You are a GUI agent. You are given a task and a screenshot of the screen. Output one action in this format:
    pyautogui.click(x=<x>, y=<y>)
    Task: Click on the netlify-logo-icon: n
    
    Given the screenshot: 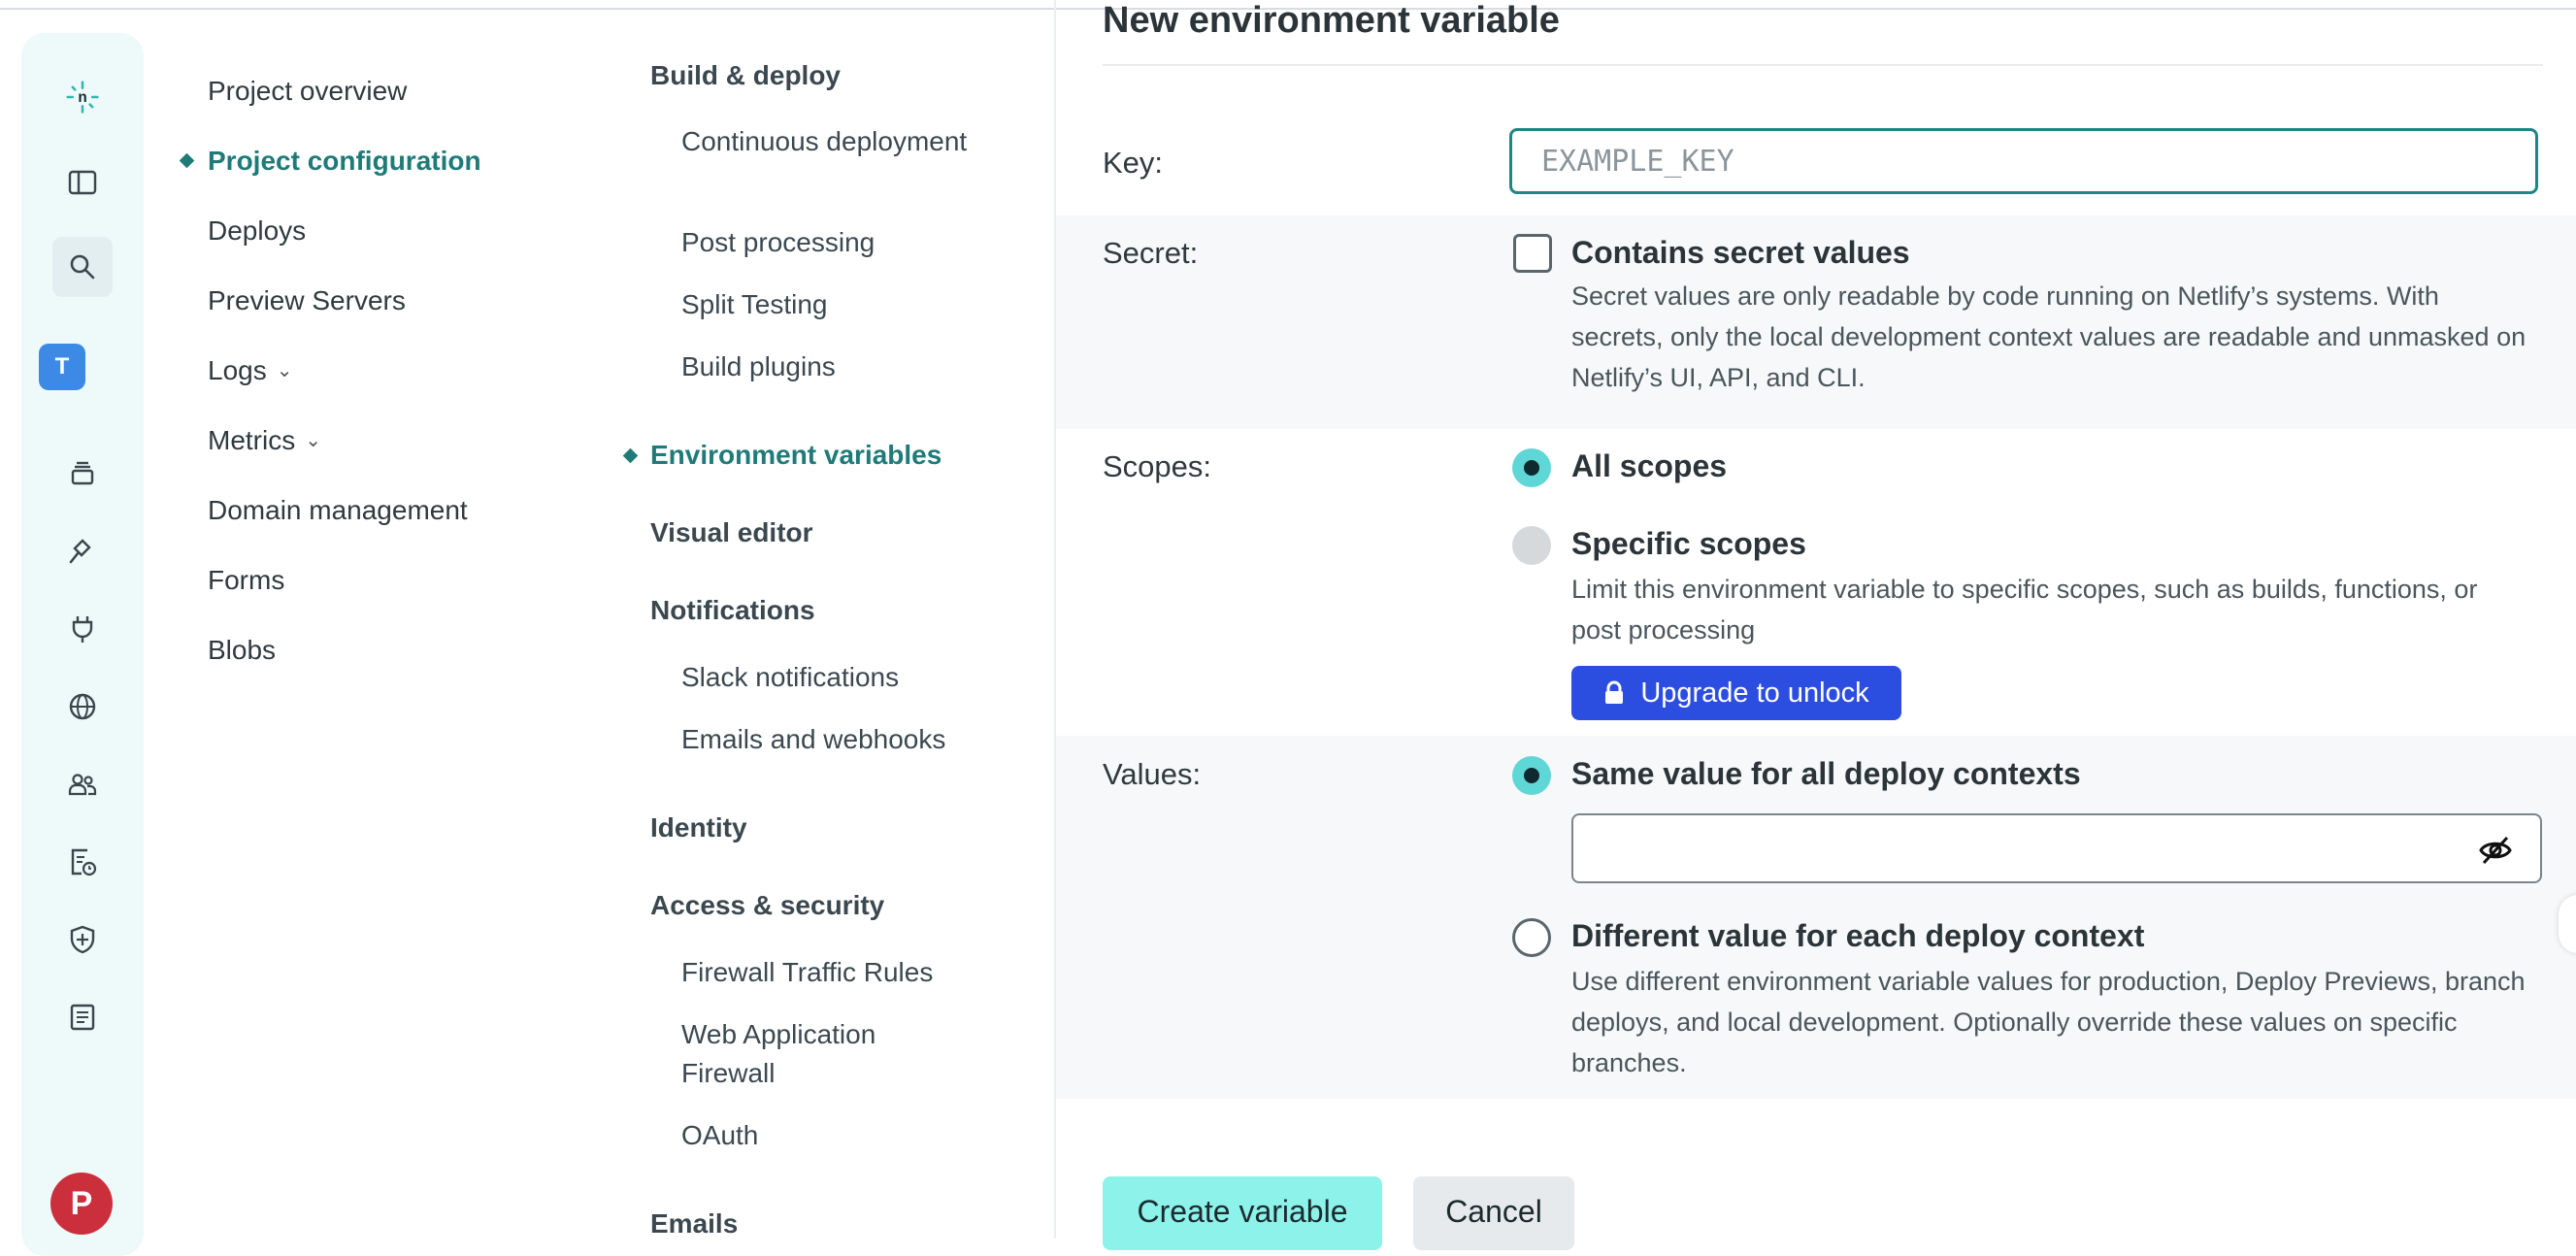 What is the action you would take?
    pyautogui.click(x=82, y=97)
    